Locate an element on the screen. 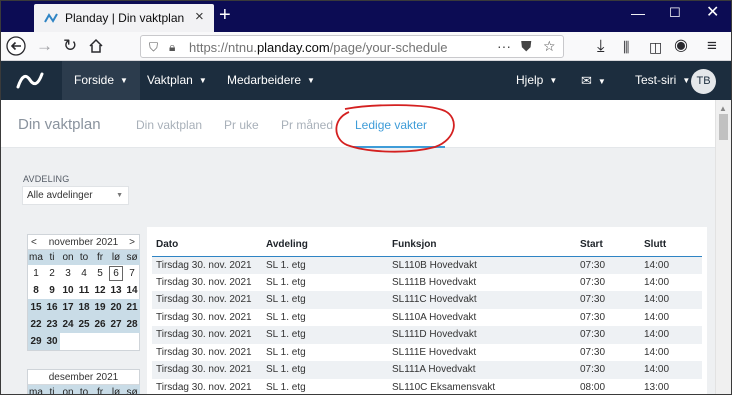 Image resolution: width=732 pixels, height=395 pixels. calendar-day: 5 is located at coordinates (100, 273).